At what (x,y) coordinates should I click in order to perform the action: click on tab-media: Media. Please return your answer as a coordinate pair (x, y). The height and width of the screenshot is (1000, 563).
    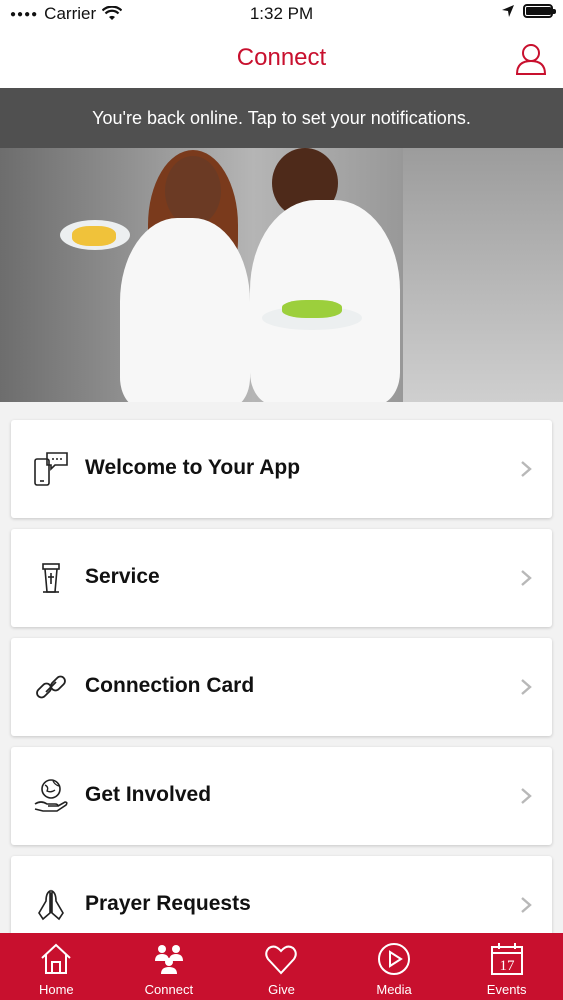
    Looking at the image, I should click on (394, 966).